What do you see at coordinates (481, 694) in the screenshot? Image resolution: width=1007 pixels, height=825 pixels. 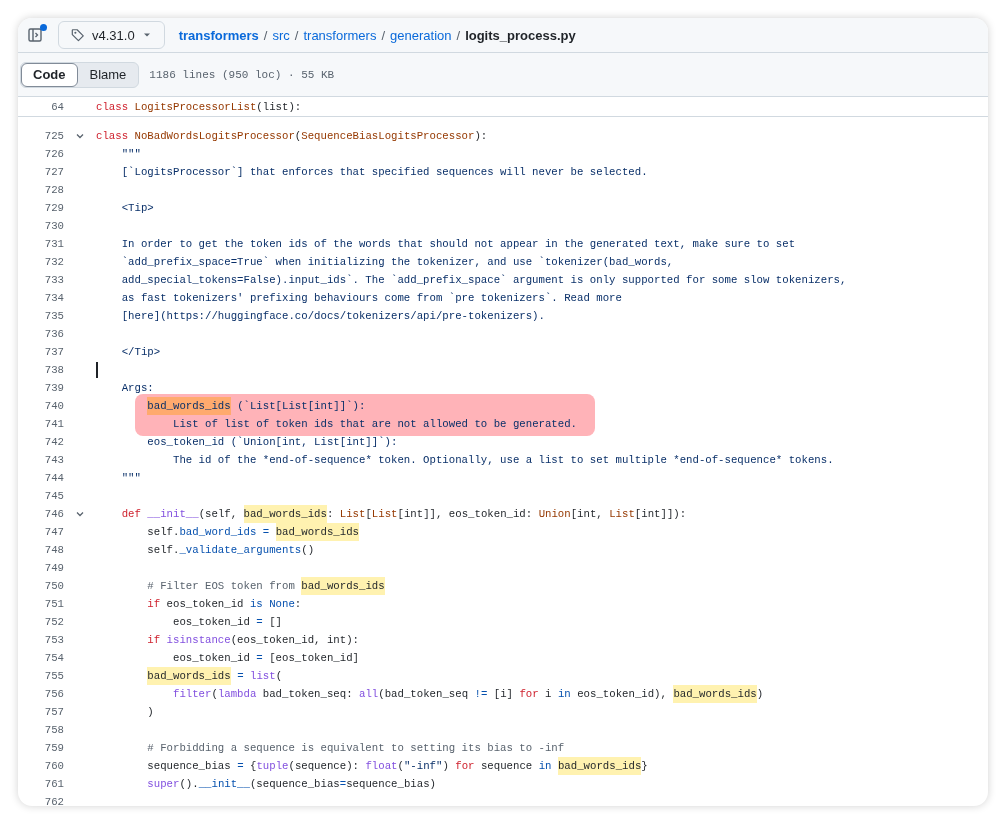 I see `operator-text: !=` at bounding box center [481, 694].